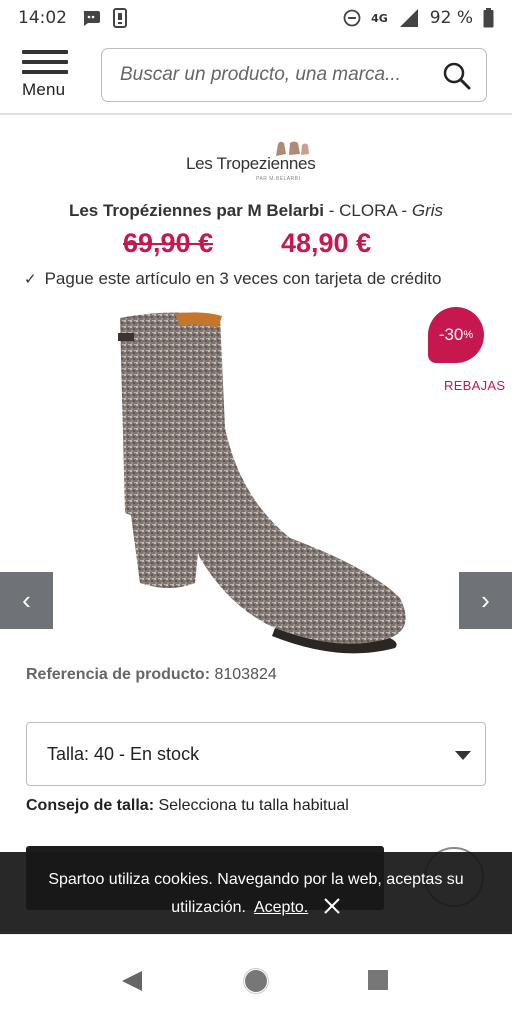 The image size is (512, 1024). I want to click on price-row: 69,90 € 48,90 €, so click(256, 247).